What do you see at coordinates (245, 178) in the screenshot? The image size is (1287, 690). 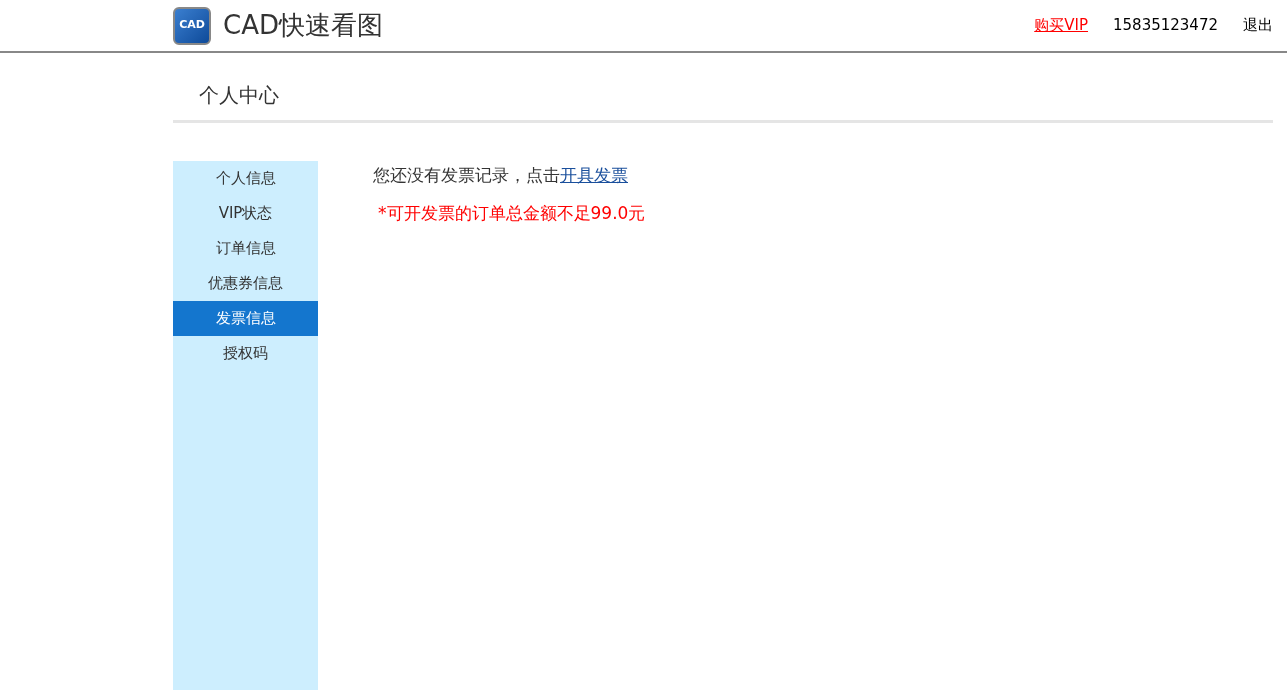 I see `sidebar-item: 个人信息` at bounding box center [245, 178].